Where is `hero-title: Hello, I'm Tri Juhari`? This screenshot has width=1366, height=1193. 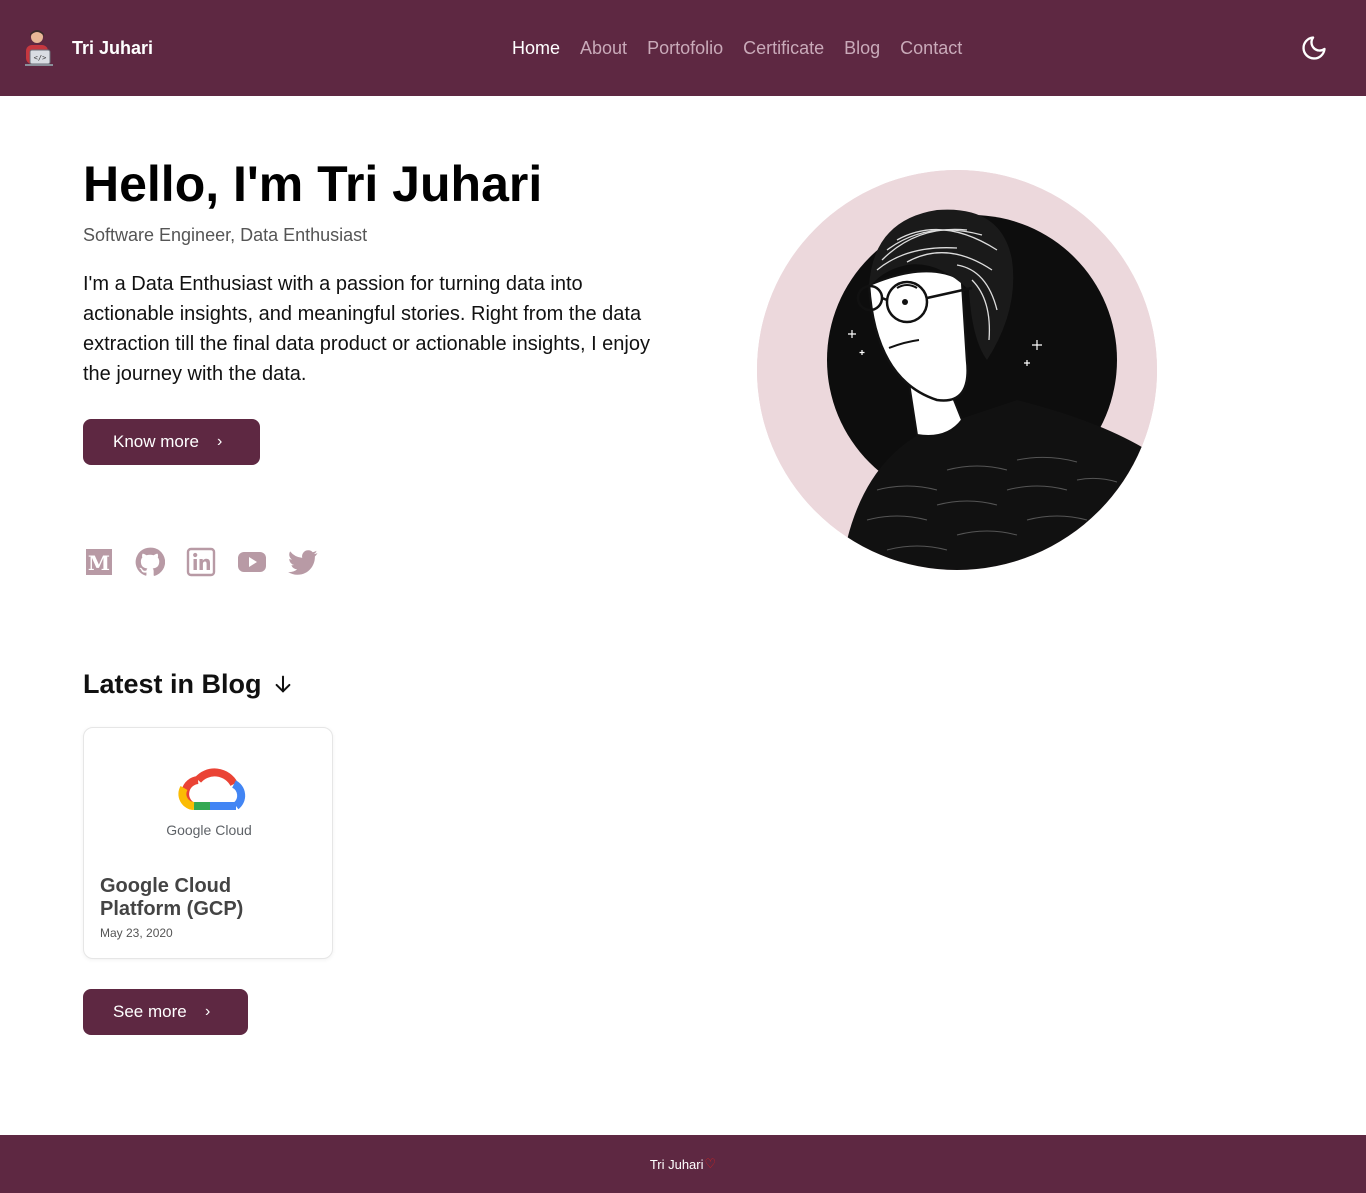
hero-title: Hello, I'm Tri Juhari is located at coordinates (313, 184).